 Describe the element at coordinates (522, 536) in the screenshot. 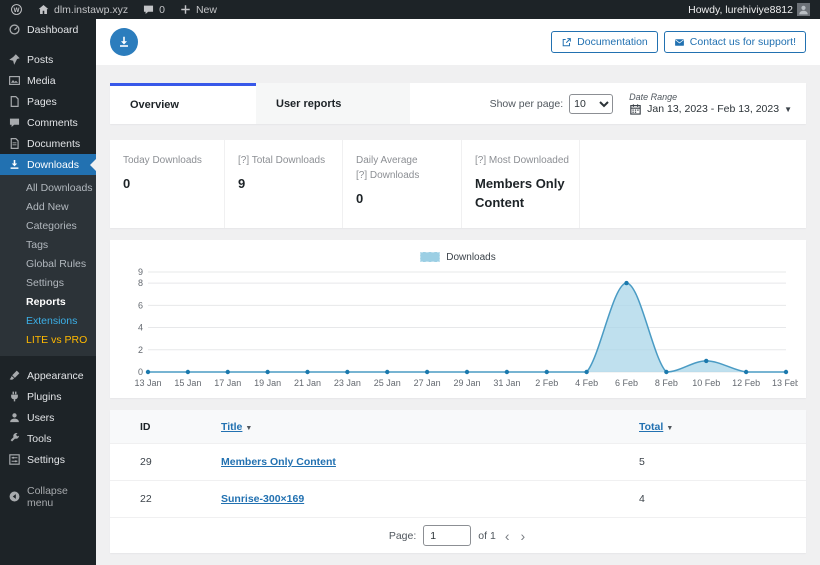

I see `next-page-button: ›` at that location.